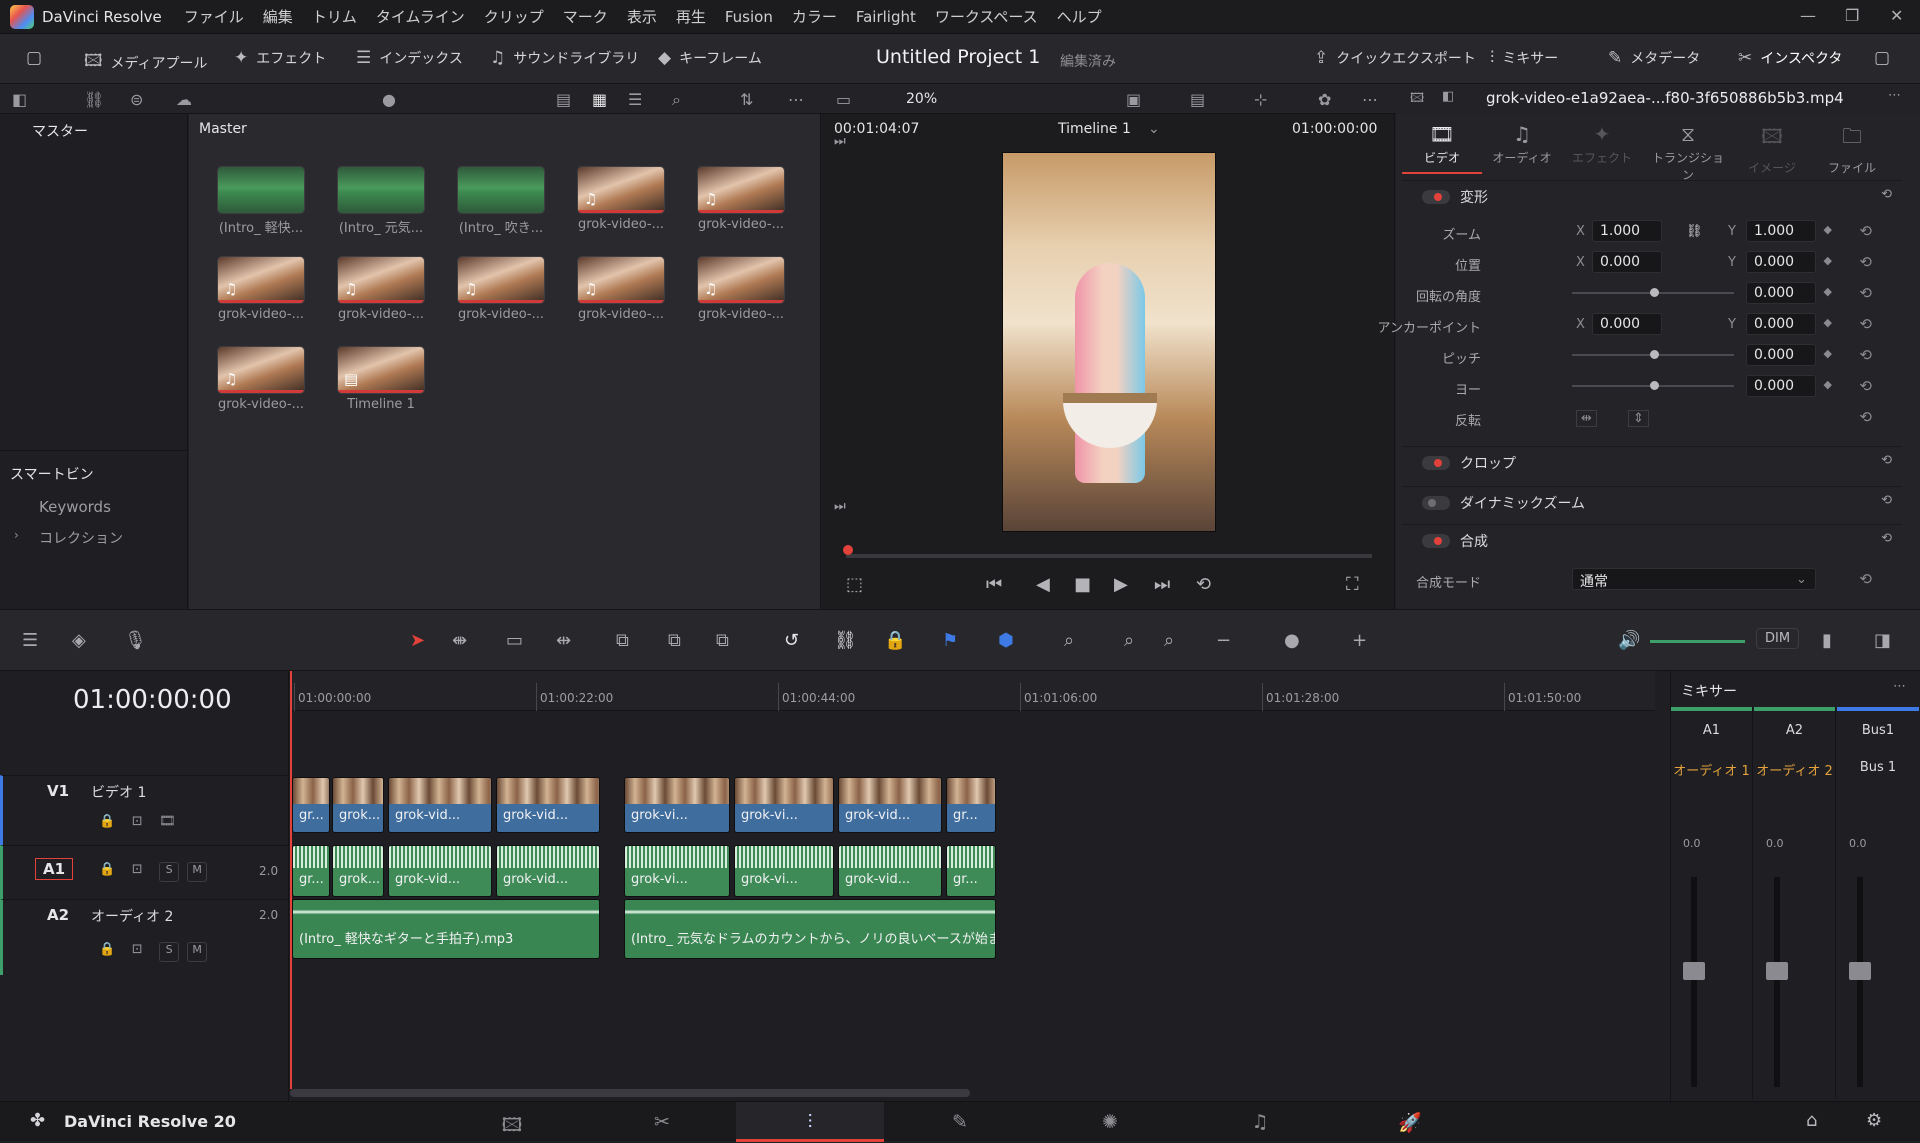 The height and width of the screenshot is (1143, 1920). I want to click on search-icon: ⌕, so click(676, 100).